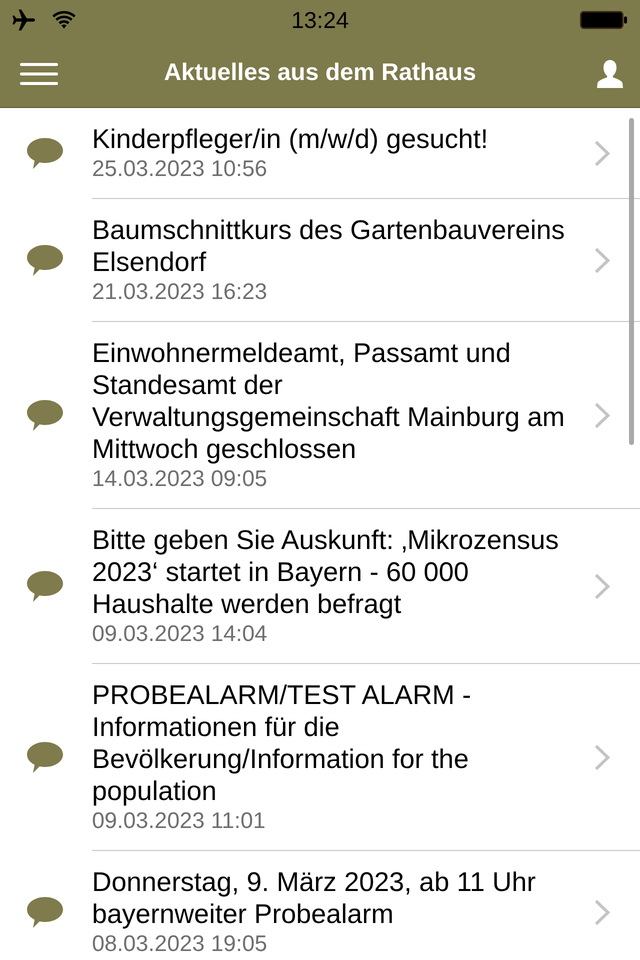 The width and height of the screenshot is (640, 960). I want to click on news-title: Donnerstag, 9. März 2023, ab 11 Uhr bayernweiter Probealarm, so click(314, 898).